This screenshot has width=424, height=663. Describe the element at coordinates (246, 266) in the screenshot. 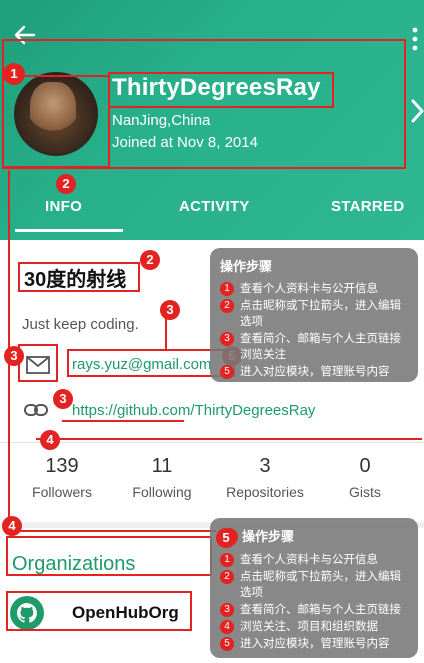

I see `panel-title: 操作步骤` at that location.